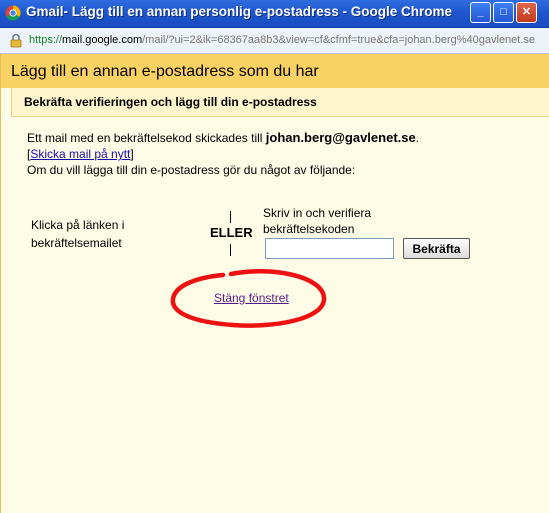 This screenshot has width=549, height=513. Describe the element at coordinates (251, 298) in the screenshot. I see `close-window-link: Stäng fönstret` at that location.